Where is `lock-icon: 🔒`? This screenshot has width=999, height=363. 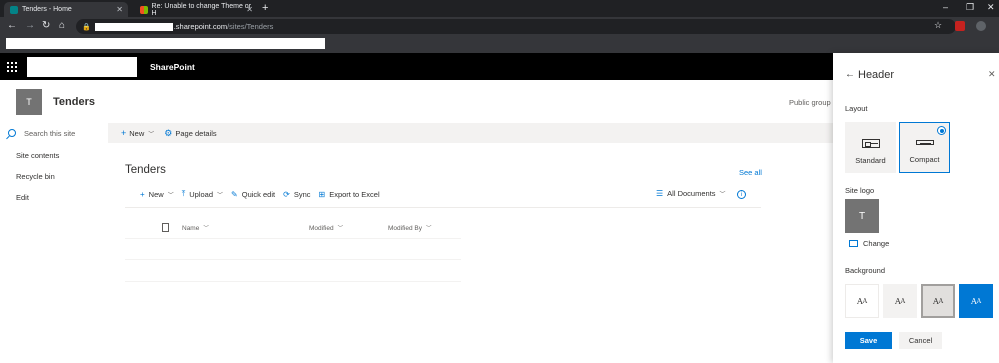 lock-icon: 🔒 is located at coordinates (86, 27).